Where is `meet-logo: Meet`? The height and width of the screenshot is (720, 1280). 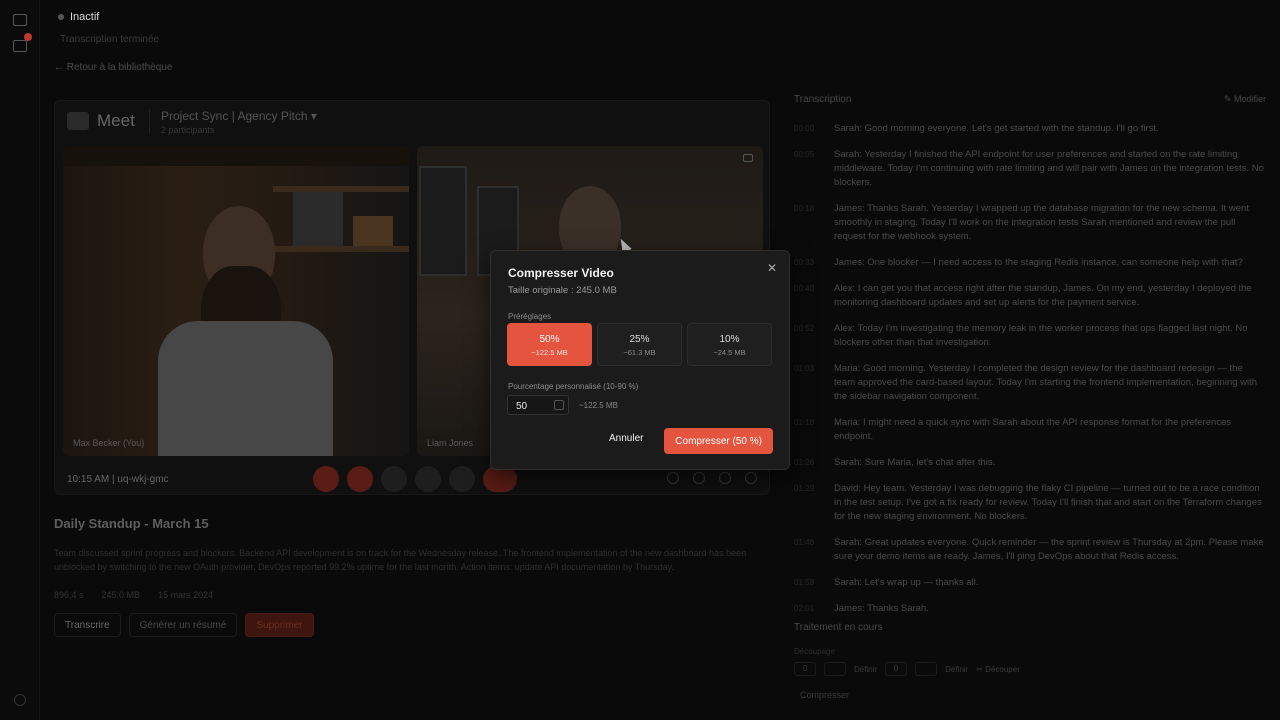 meet-logo: Meet is located at coordinates (101, 121).